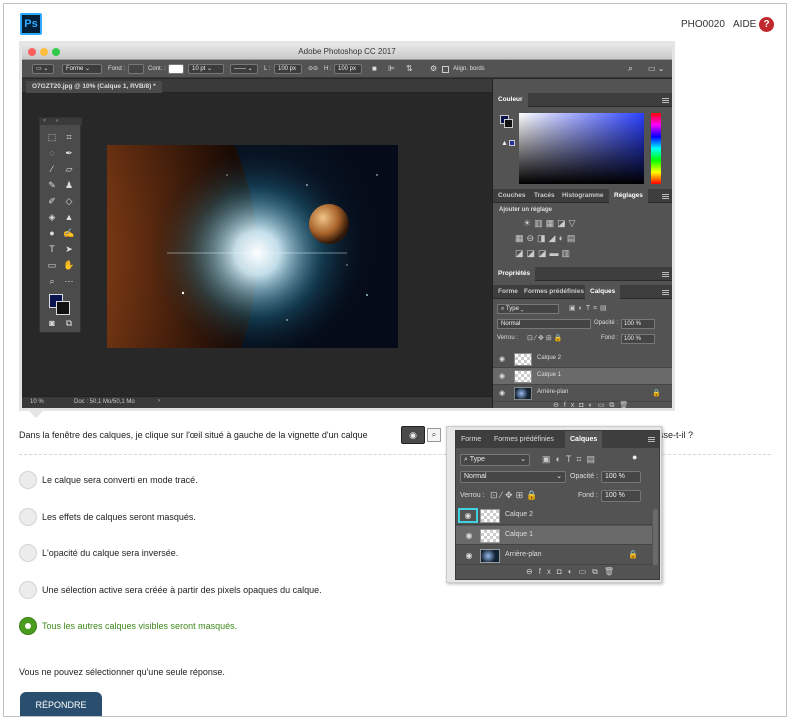 Image resolution: width=790 pixels, height=720 pixels. I want to click on lasso-tool-icon: ◌, so click(52, 153).